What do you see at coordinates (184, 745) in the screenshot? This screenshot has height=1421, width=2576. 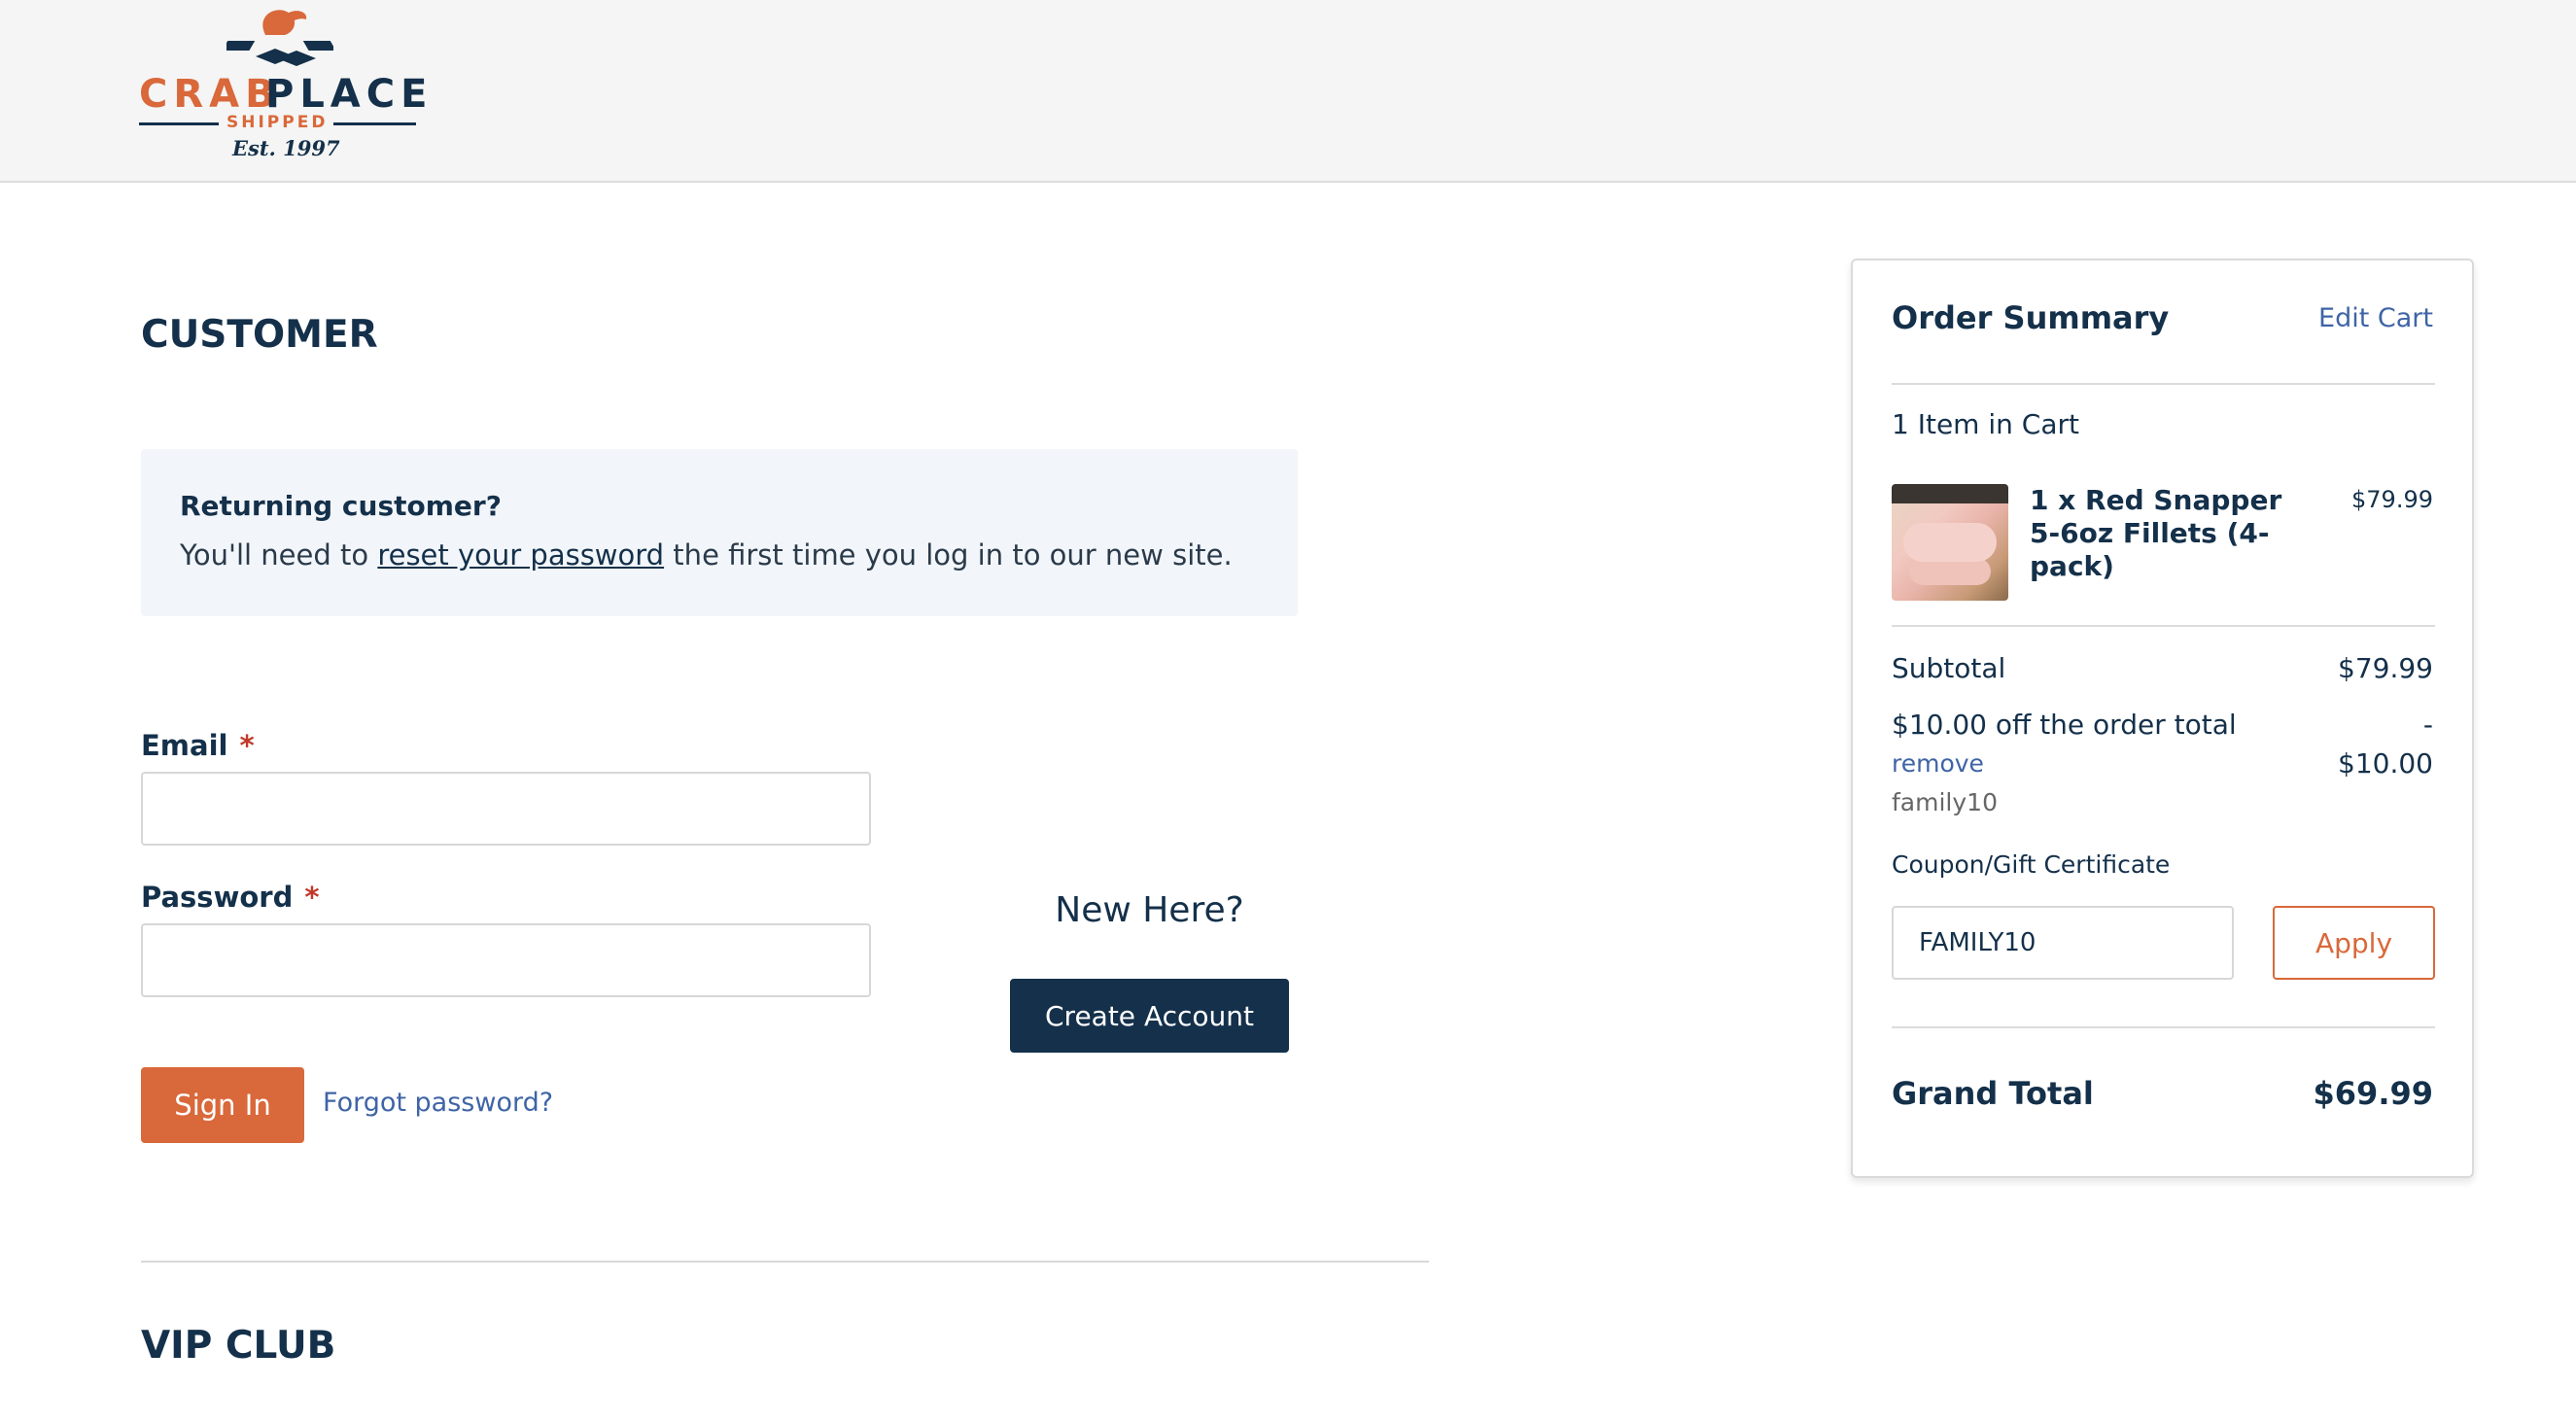 I see `email-label-text: Email` at bounding box center [184, 745].